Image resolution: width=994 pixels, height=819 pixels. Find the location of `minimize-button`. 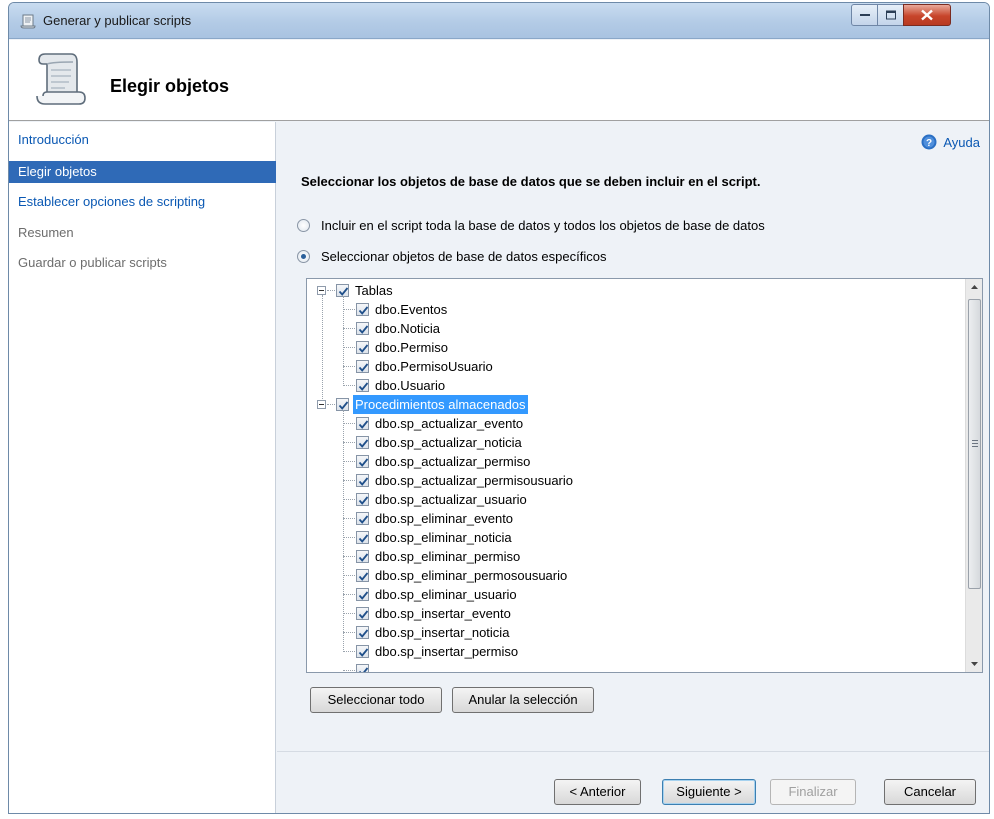

minimize-button is located at coordinates (864, 15).